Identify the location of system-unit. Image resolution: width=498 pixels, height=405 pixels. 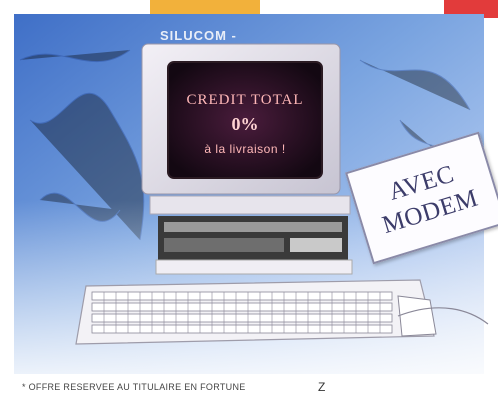
(250, 205).